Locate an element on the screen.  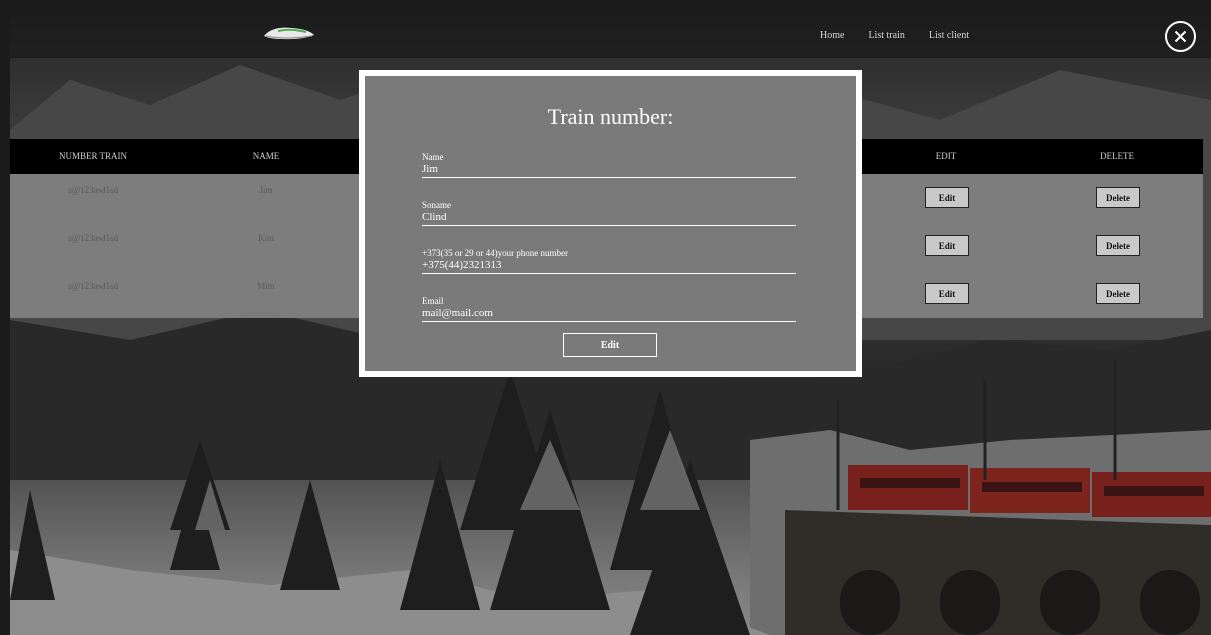
header-delete: DELETE is located at coordinates (1117, 156).